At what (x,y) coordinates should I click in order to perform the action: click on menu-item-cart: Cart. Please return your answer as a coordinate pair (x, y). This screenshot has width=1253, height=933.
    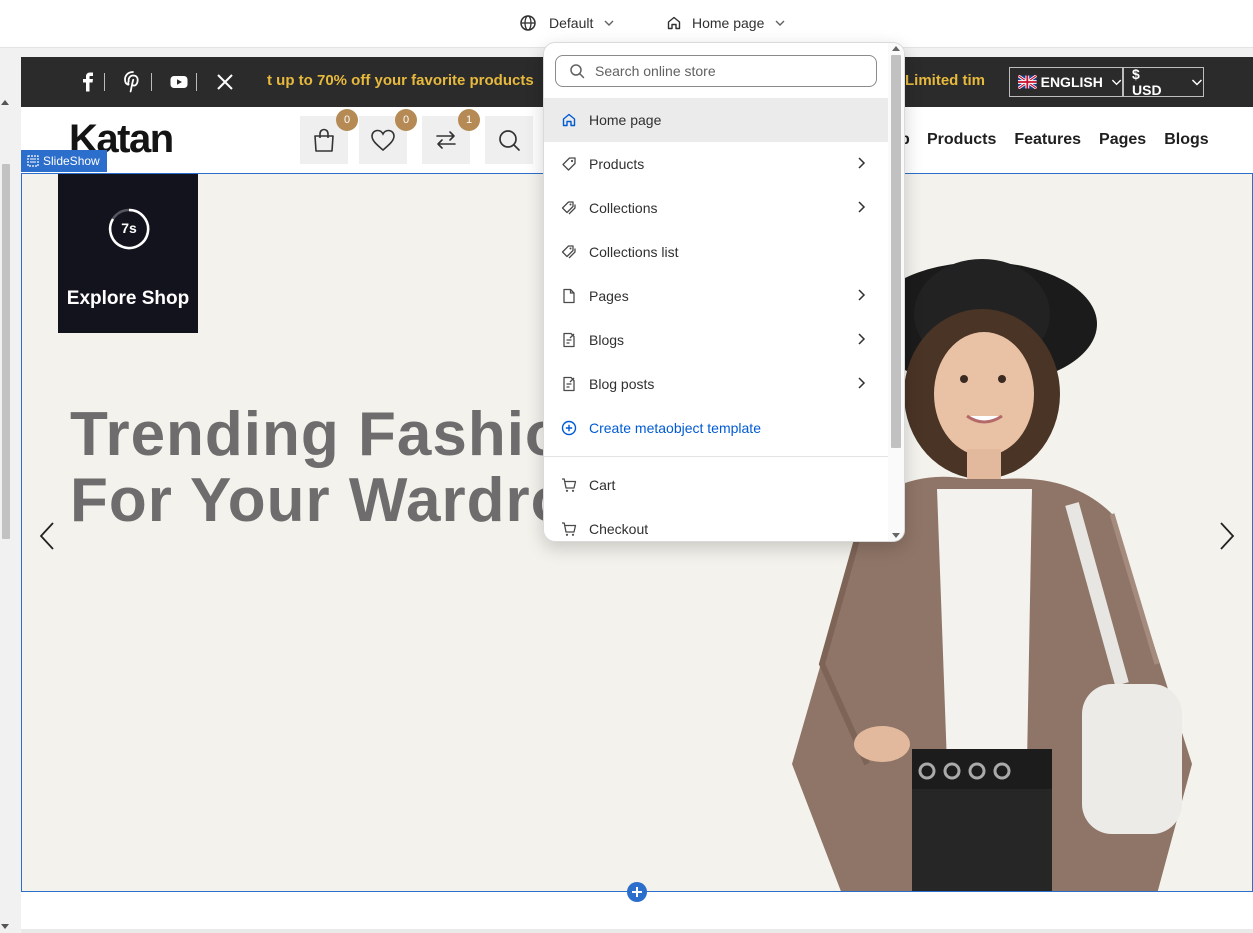
    Looking at the image, I should click on (716, 485).